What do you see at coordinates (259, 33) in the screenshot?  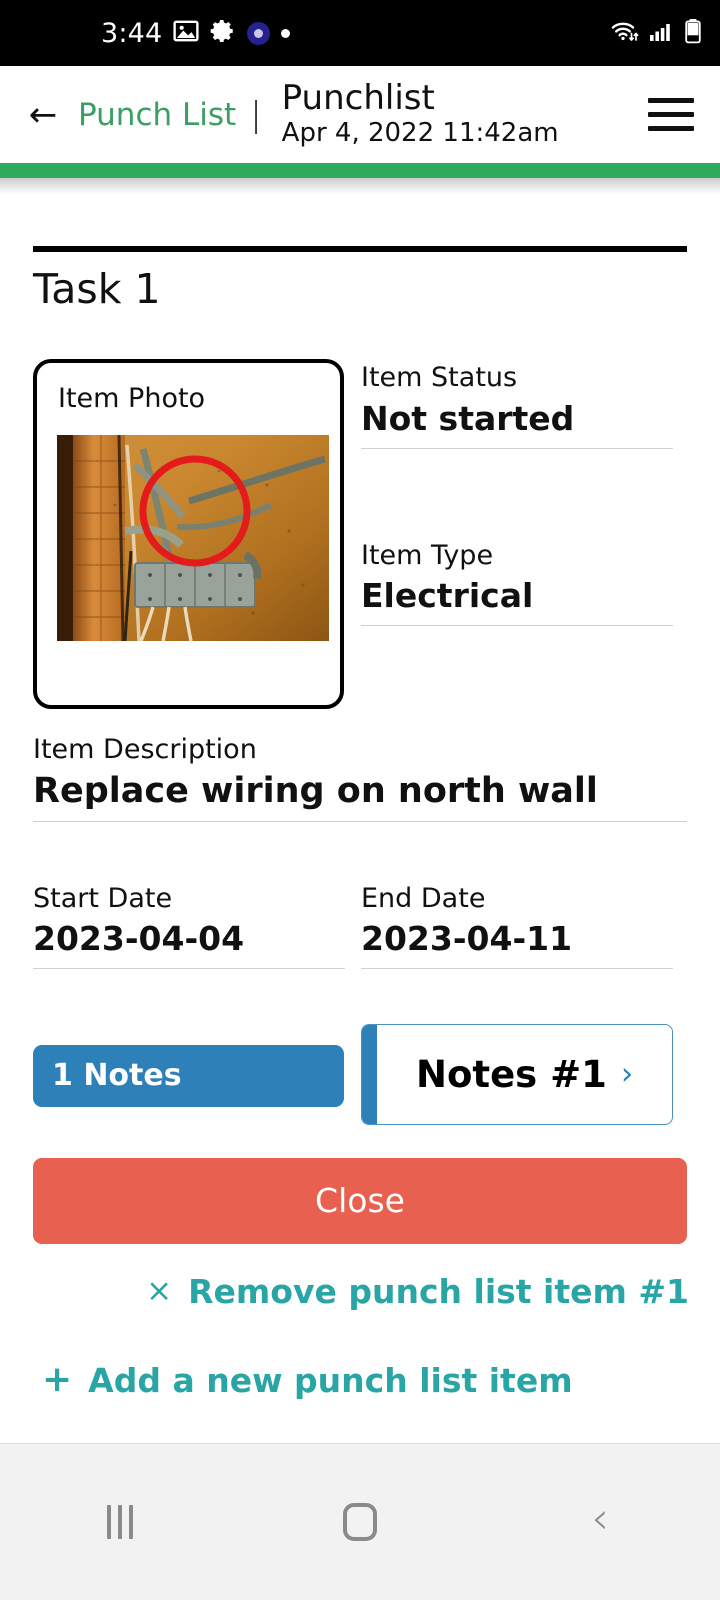 I see `app-badge-icon` at bounding box center [259, 33].